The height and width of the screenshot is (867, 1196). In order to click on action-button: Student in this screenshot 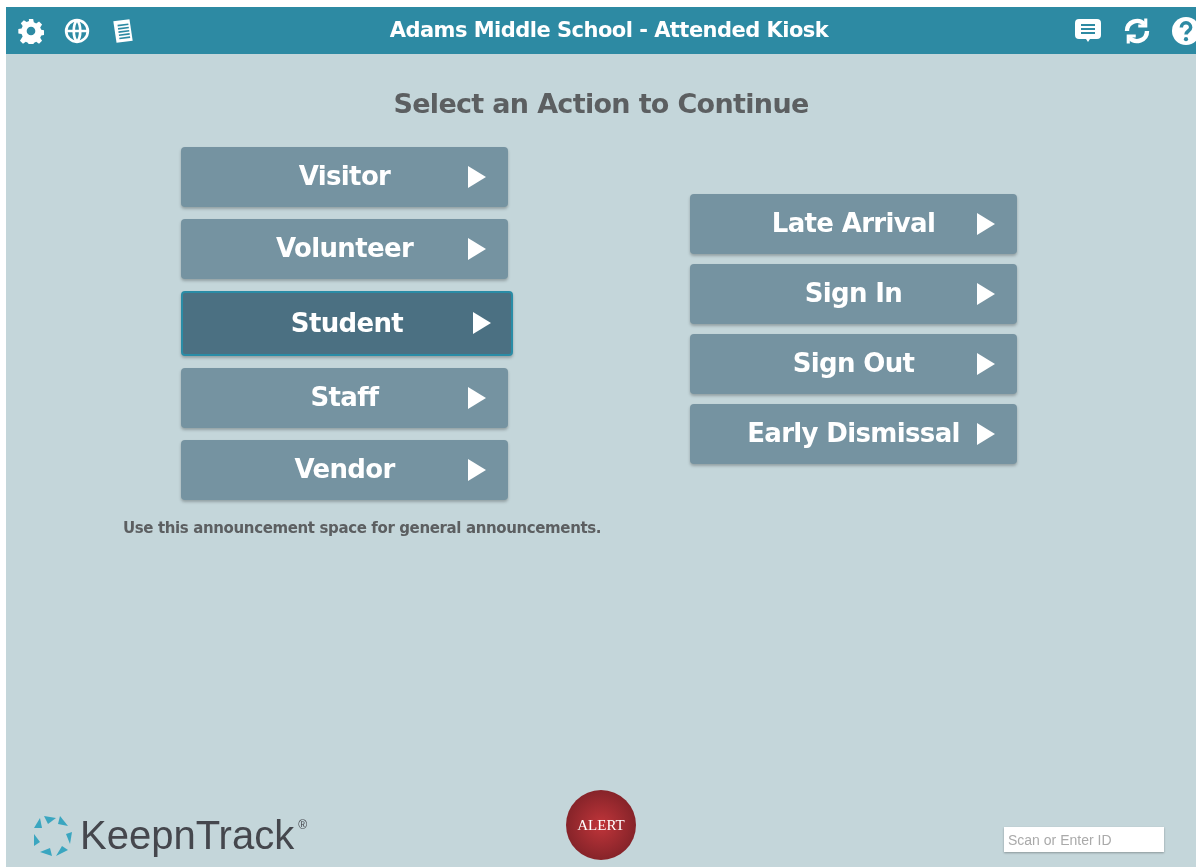, I will do `click(347, 323)`.